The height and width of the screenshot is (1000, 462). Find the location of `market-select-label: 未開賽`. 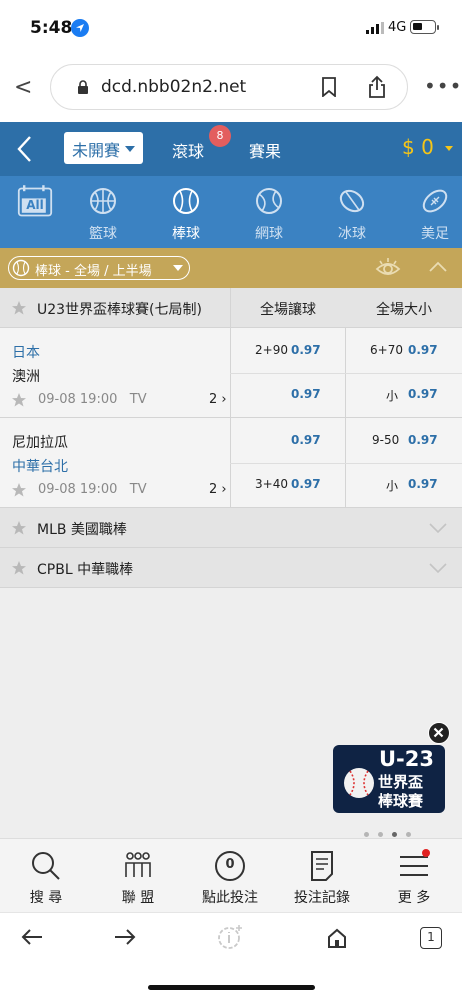

market-select-label: 未開賽 is located at coordinates (96, 150).